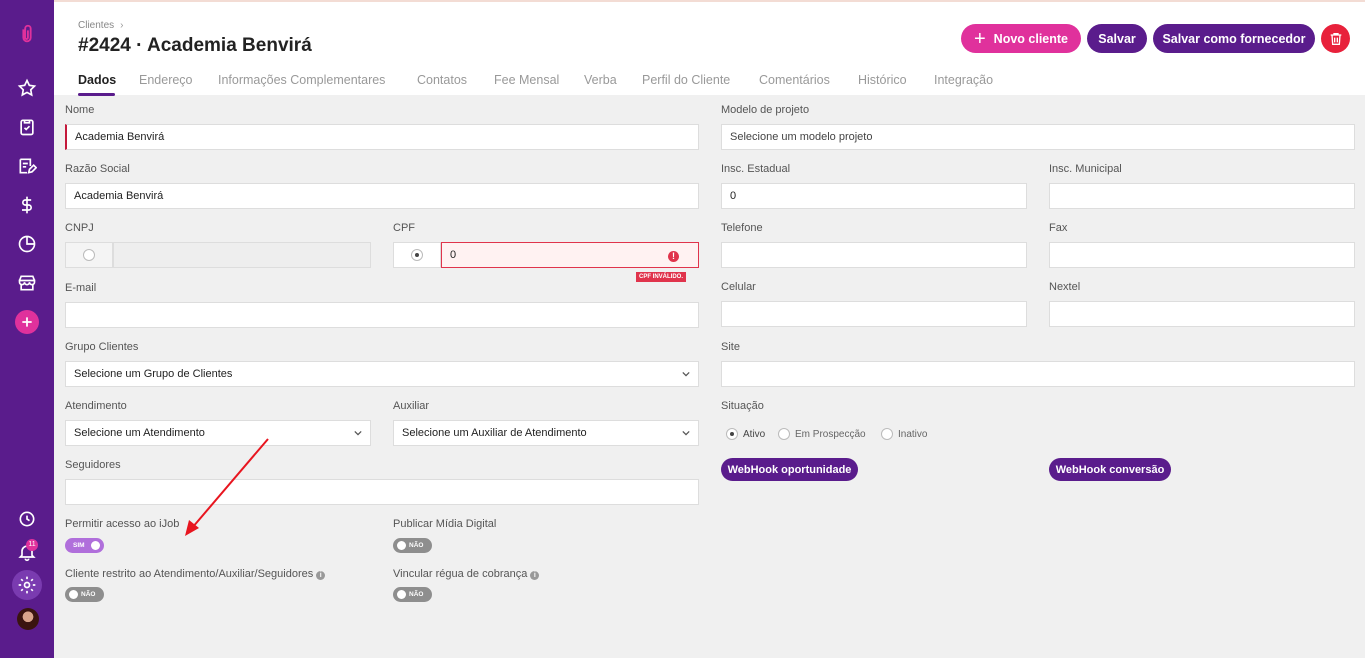 Image resolution: width=1365 pixels, height=658 pixels. What do you see at coordinates (794, 80) in the screenshot?
I see `tab-comentarios: Comentários` at bounding box center [794, 80].